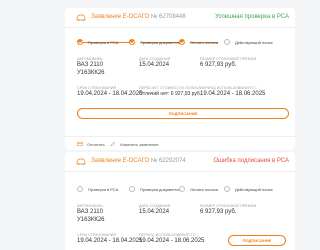 The image size is (320, 250). Describe the element at coordinates (251, 161) in the screenshot. I see `status-badge: Ошибка подписания в РСА` at that location.